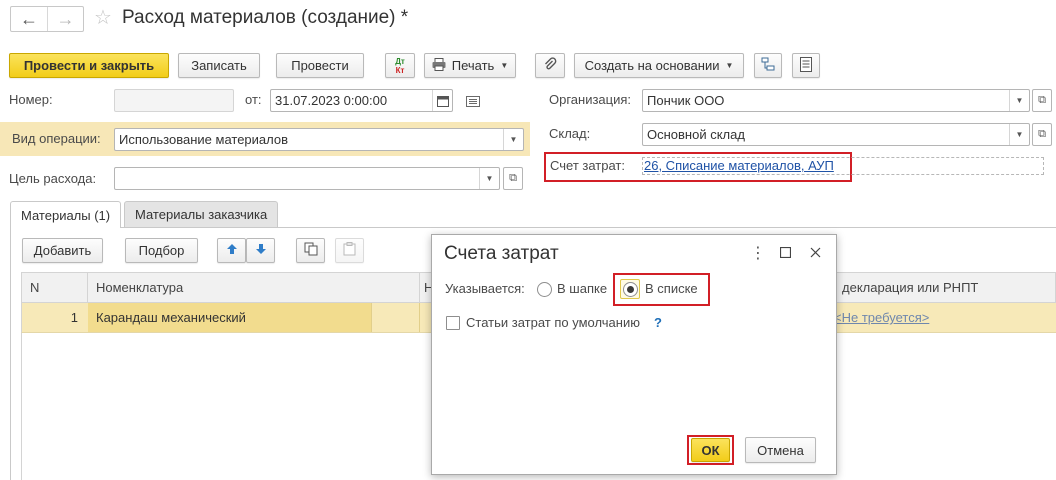 This screenshot has height=480, width=1056. What do you see at coordinates (544, 289) in the screenshot?
I see `radio-header` at bounding box center [544, 289].